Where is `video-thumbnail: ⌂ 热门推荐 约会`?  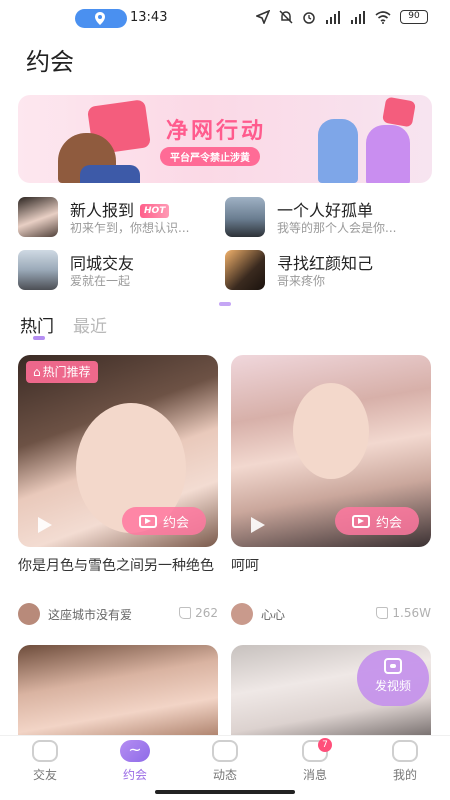
video-thumbnail: ⌂ 热门推荐 约会 is located at coordinates (118, 451).